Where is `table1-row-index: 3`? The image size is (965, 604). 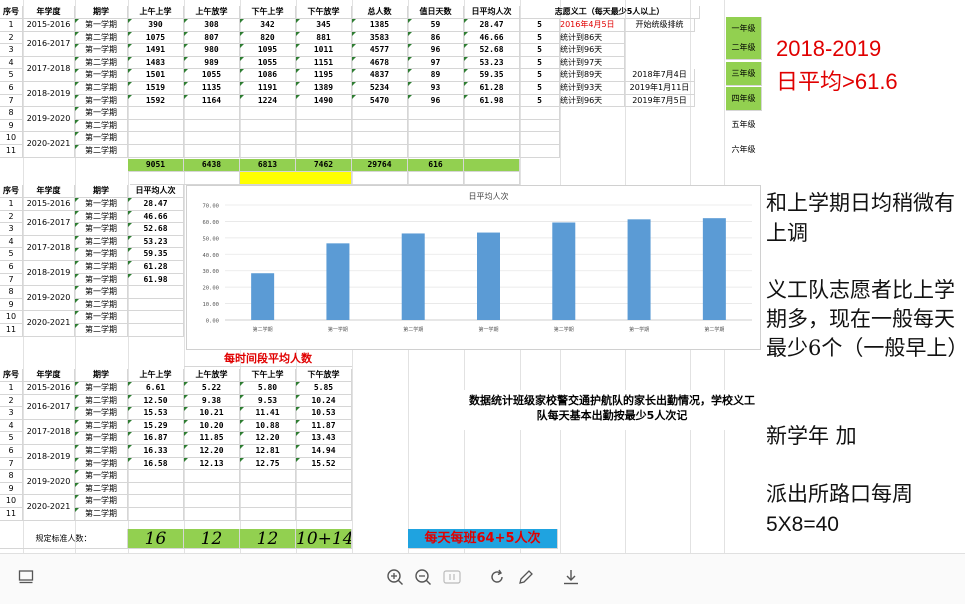 table1-row-index: 3 is located at coordinates (11, 50).